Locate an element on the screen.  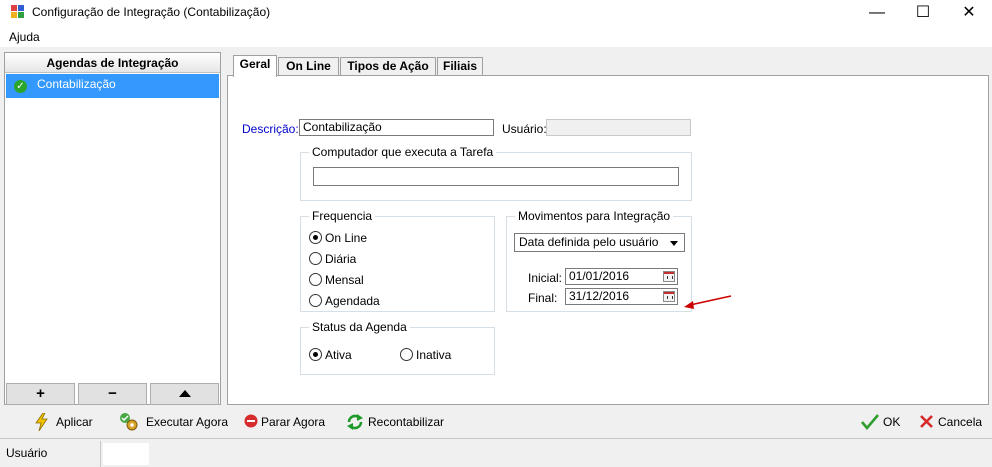
apply-button: Aplicar is located at coordinates (64, 422).